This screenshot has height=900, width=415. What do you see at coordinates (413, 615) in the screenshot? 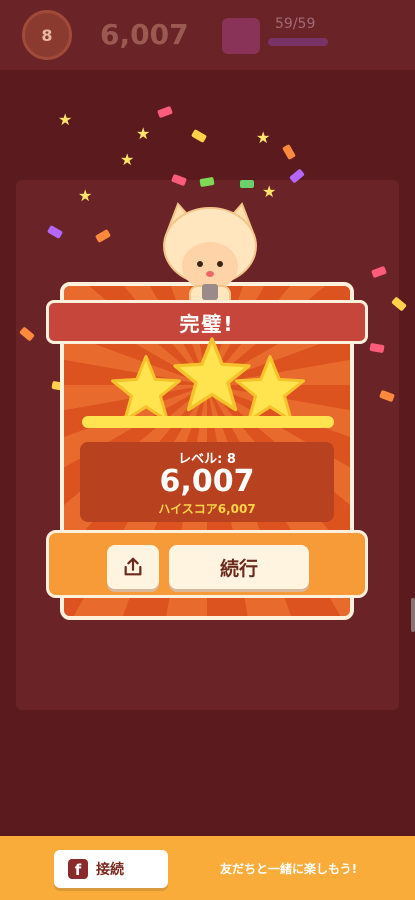
I see `scrollbar` at bounding box center [413, 615].